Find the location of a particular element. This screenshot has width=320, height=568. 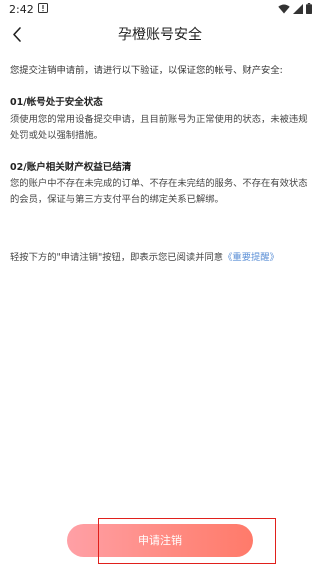

agreement-notice: 轻按下方的"申请注销"按钮，即表示您已阅读并同意《重要提醒》 is located at coordinates (162, 256).